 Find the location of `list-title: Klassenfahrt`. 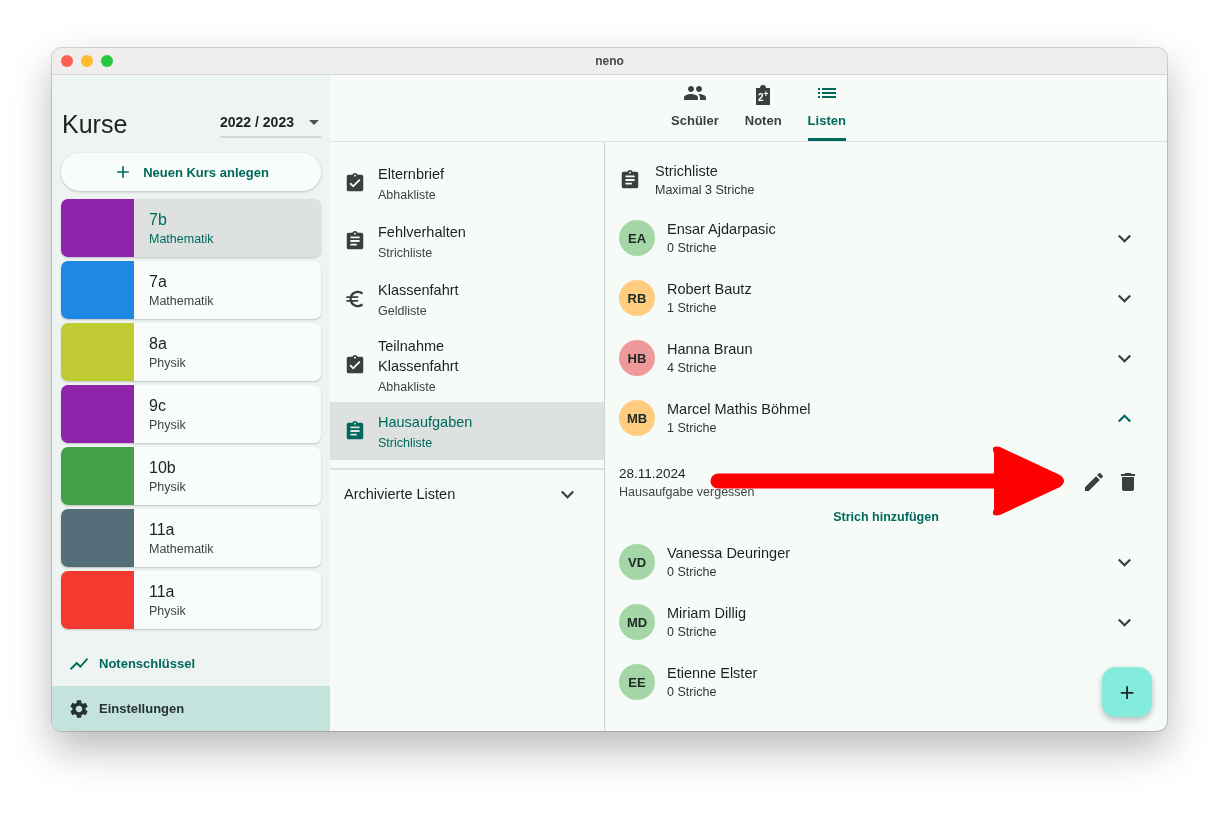

list-title: Klassenfahrt is located at coordinates (418, 290).